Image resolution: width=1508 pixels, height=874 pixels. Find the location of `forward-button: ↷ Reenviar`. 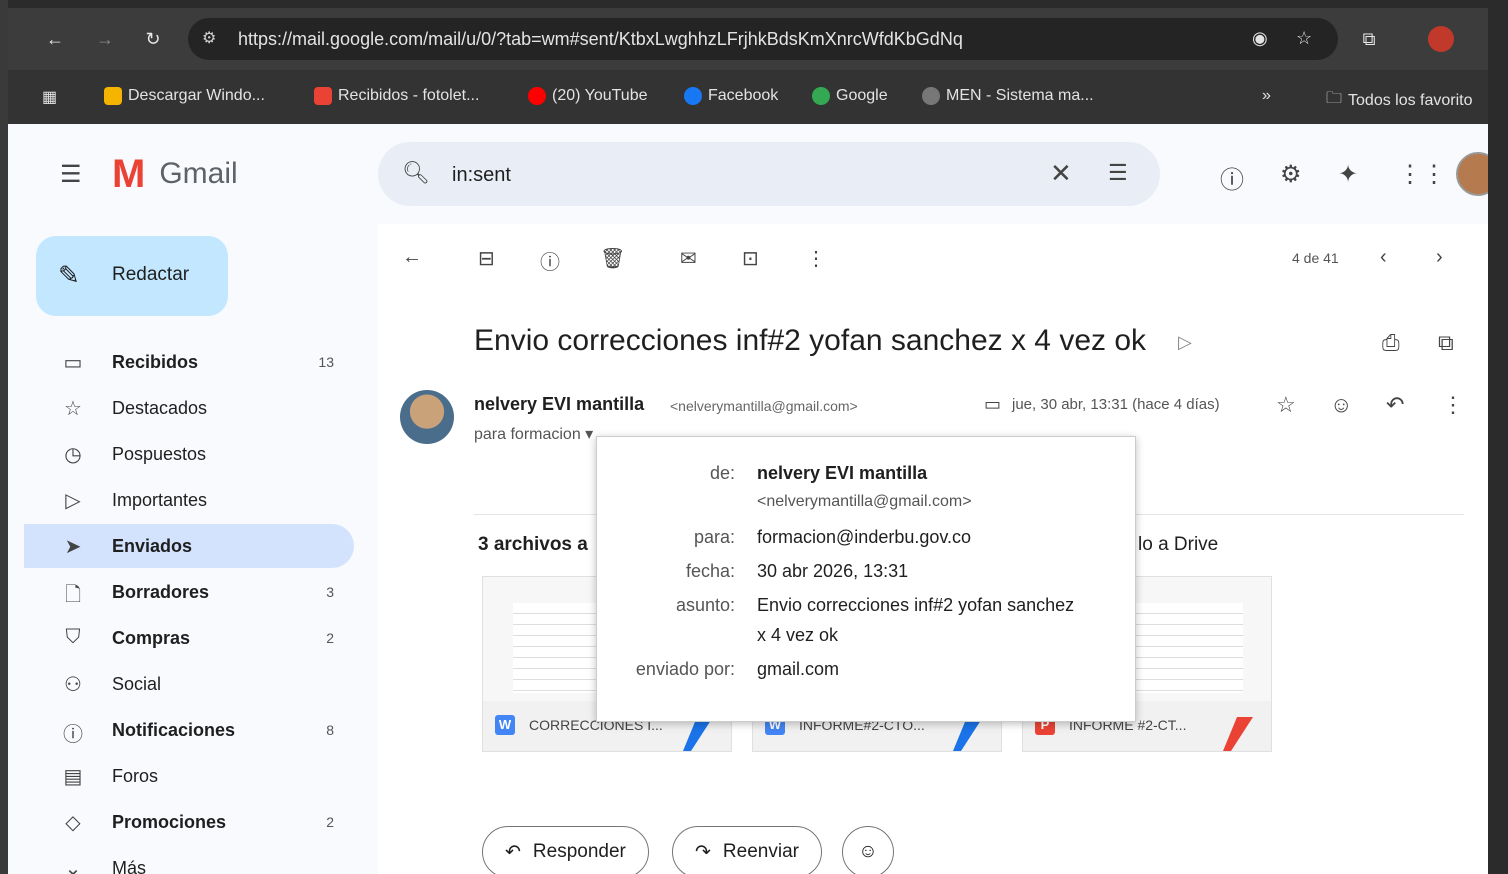

forward-button: ↷ Reenviar is located at coordinates (747, 850).